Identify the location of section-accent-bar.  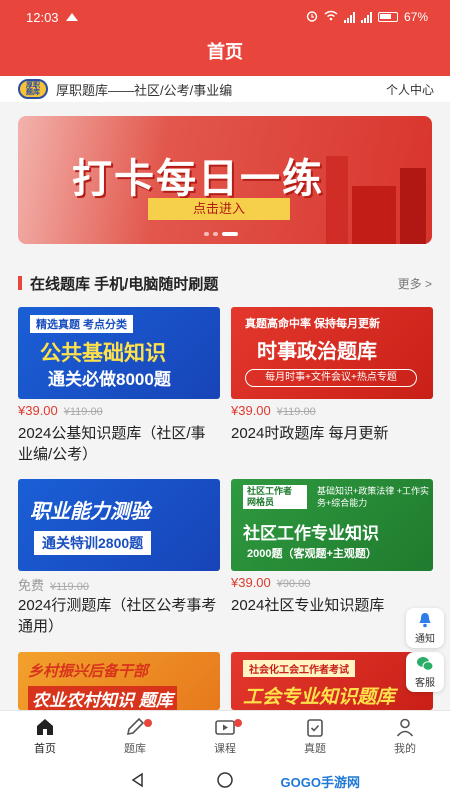
(20, 283).